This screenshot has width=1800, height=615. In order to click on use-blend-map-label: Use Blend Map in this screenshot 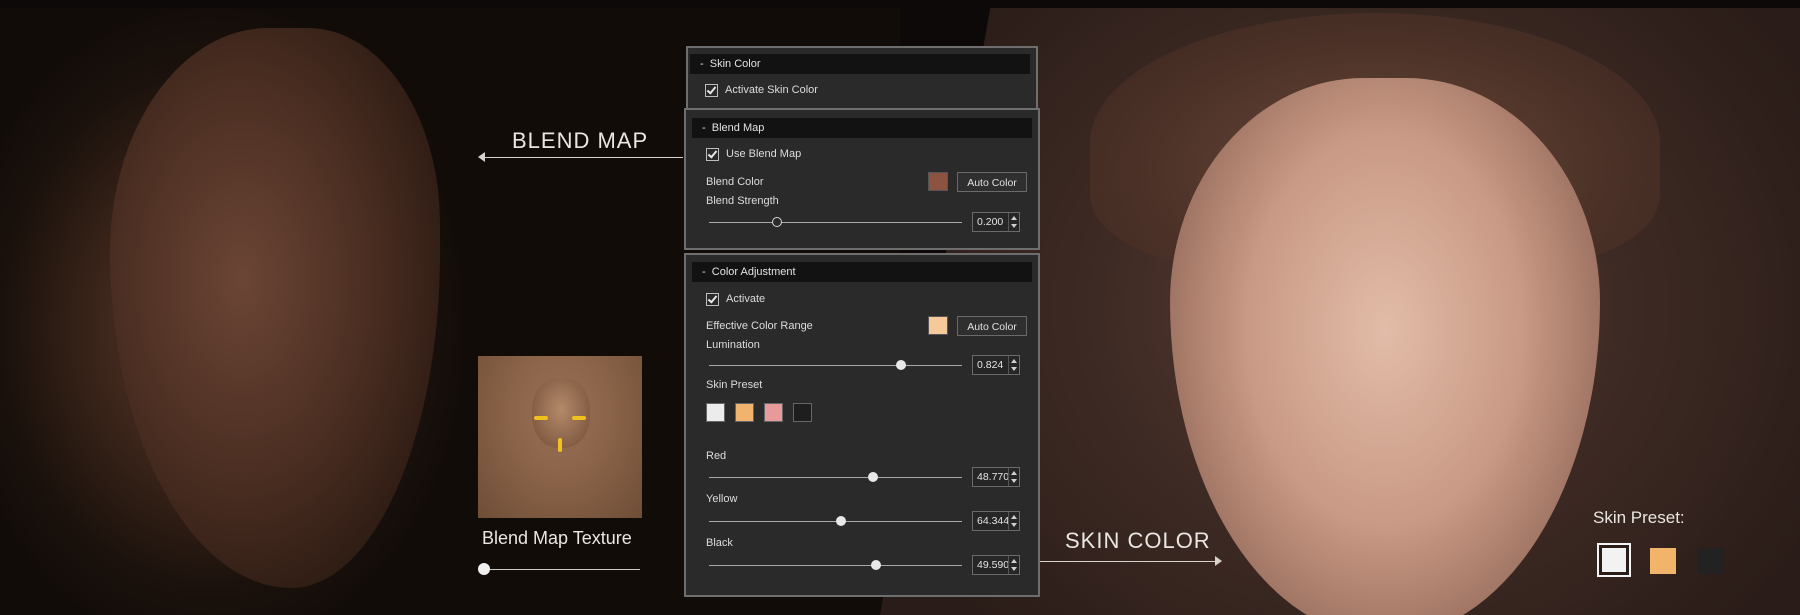, I will do `click(764, 154)`.